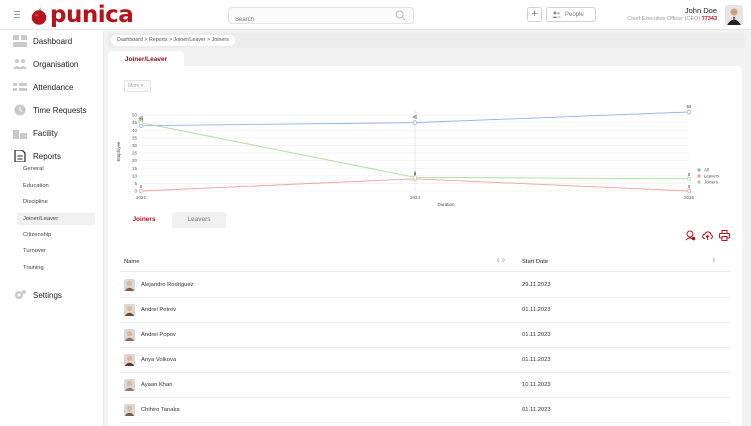 The width and height of the screenshot is (751, 426). I want to click on start-date: 10.11.2023, so click(536, 385).